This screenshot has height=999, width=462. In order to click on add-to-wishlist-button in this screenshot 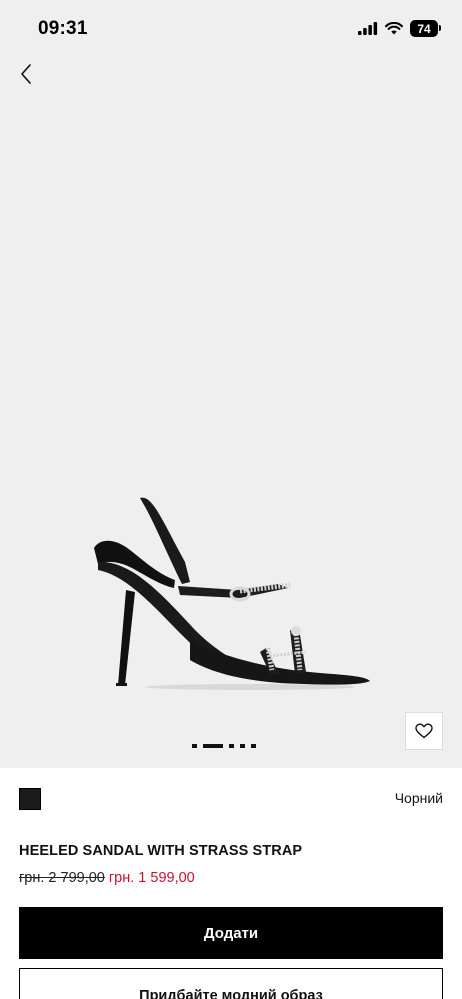, I will do `click(424, 731)`.